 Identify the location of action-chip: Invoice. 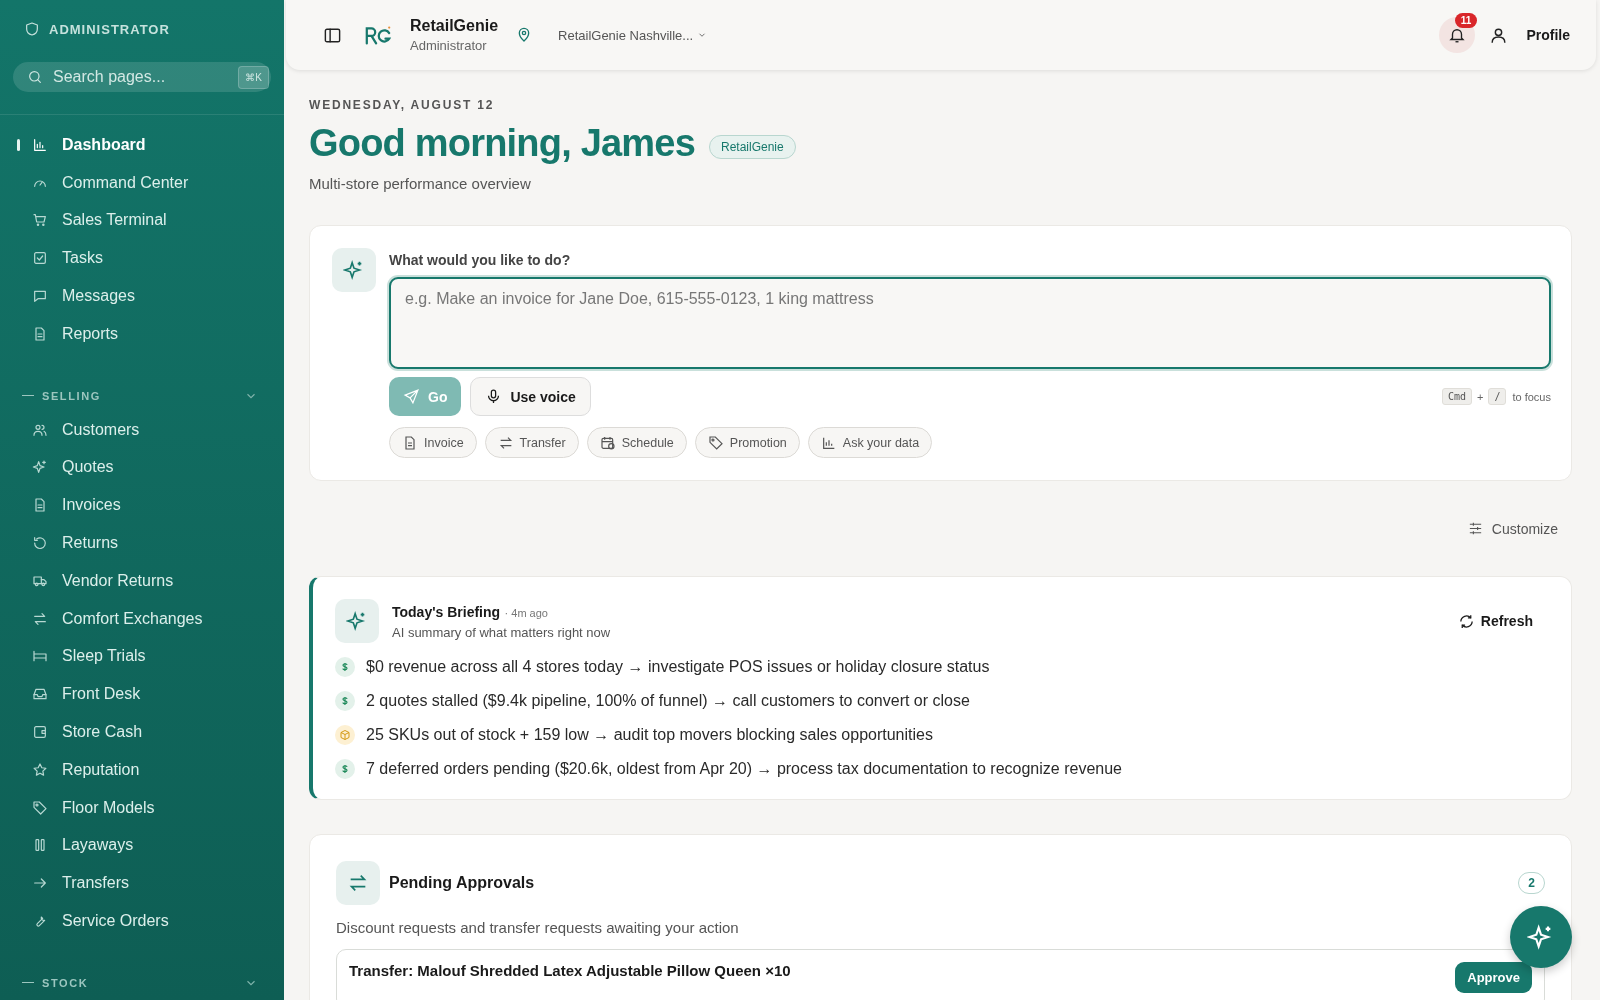
(433, 442).